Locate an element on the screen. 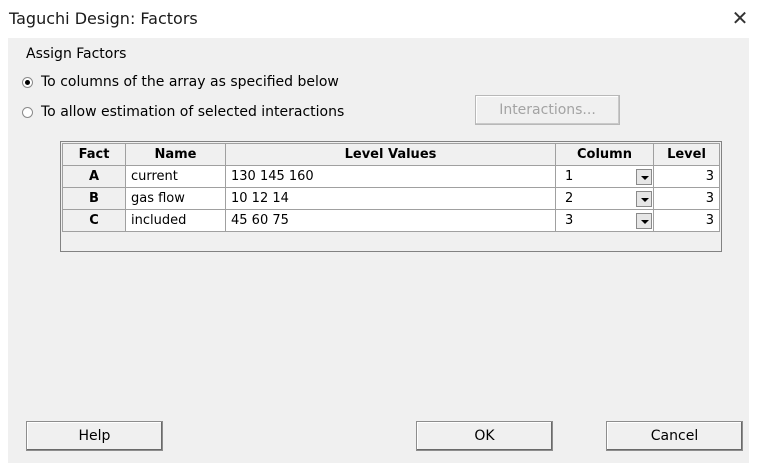  table-row: B gas flow 10 12 14 2 3 is located at coordinates (391, 198).